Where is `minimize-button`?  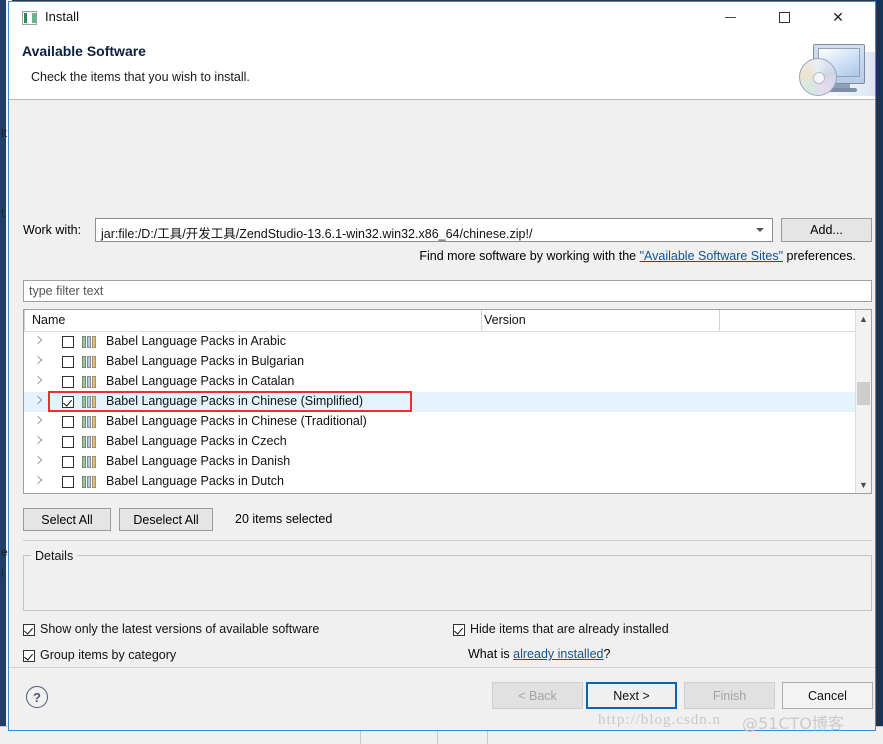 minimize-button is located at coordinates (730, 17).